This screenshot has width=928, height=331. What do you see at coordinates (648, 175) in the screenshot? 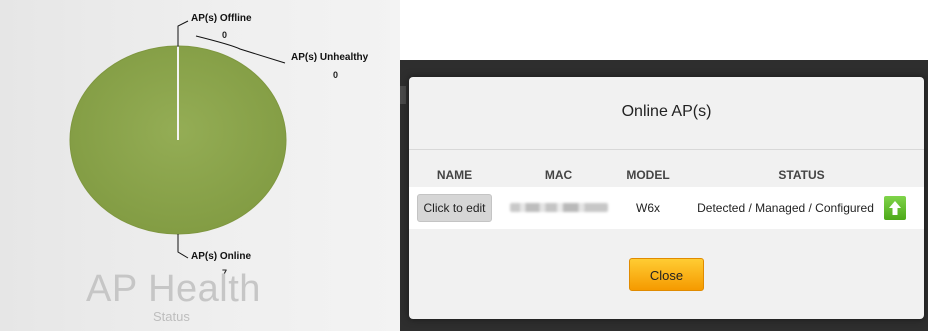
I see `col-header-model: MODEL` at bounding box center [648, 175].